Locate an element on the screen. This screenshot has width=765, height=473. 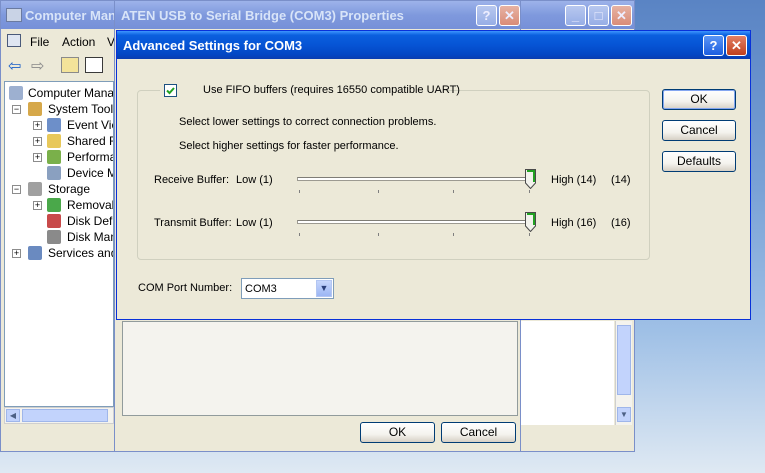
minimize-button: _ is located at coordinates (575, 15).